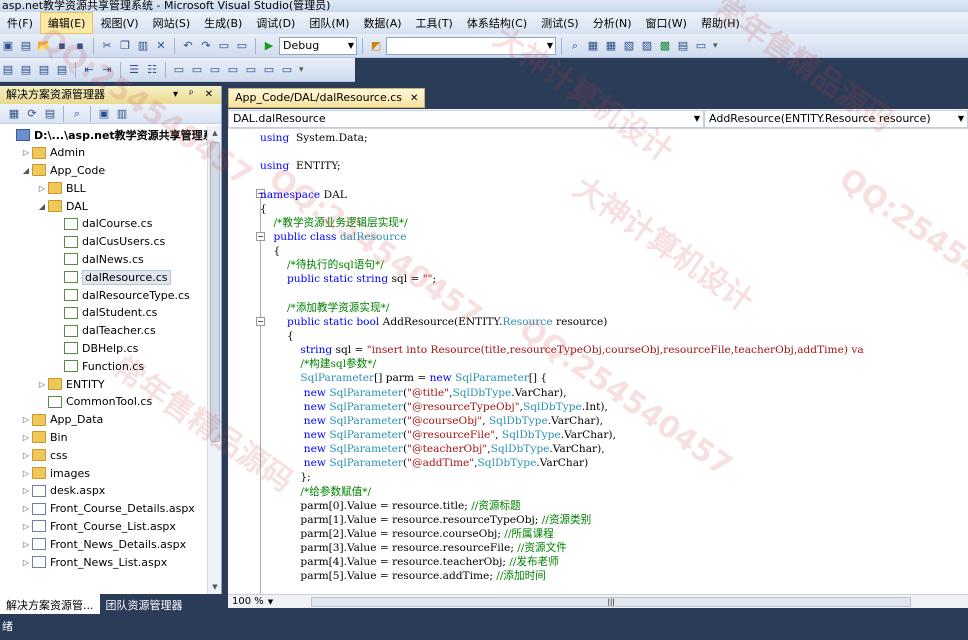 The height and width of the screenshot is (640, 968). What do you see at coordinates (103, 331) in the screenshot?
I see `tree-item: dalTeacher.cs` at bounding box center [103, 331].